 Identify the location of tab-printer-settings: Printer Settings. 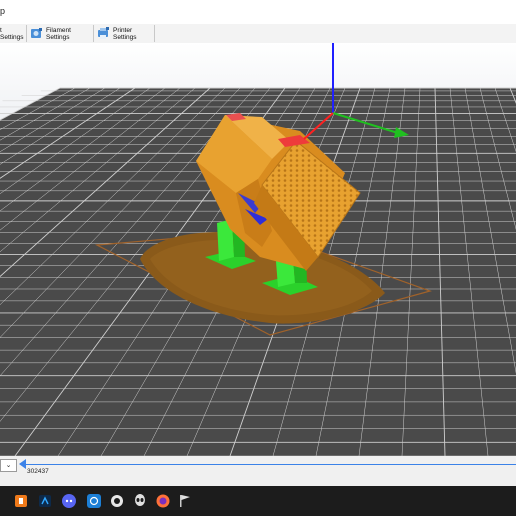
(124, 33).